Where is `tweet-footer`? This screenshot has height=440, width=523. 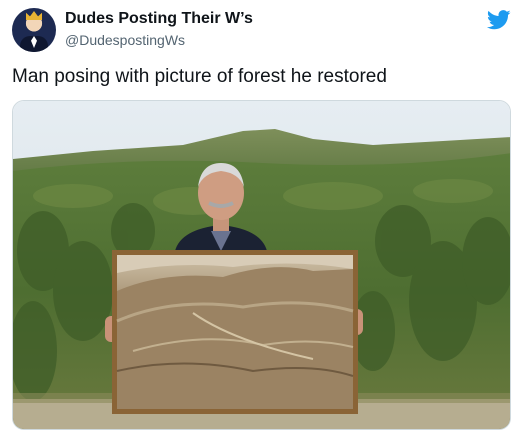 tweet-footer is located at coordinates (261, 437).